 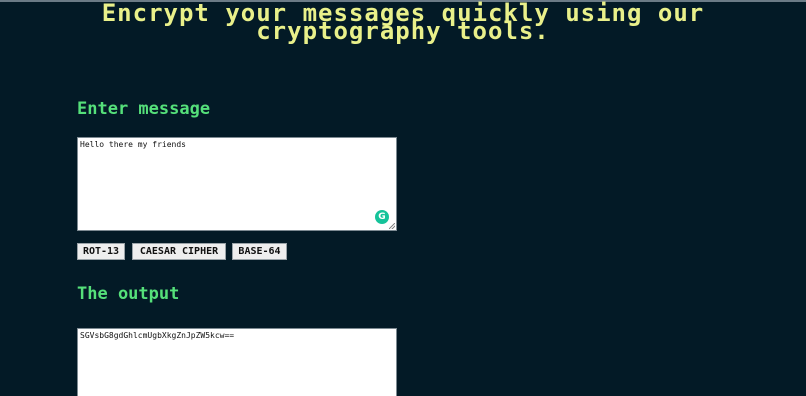 I want to click on message-input: Hello there my friends G, so click(x=237, y=184).